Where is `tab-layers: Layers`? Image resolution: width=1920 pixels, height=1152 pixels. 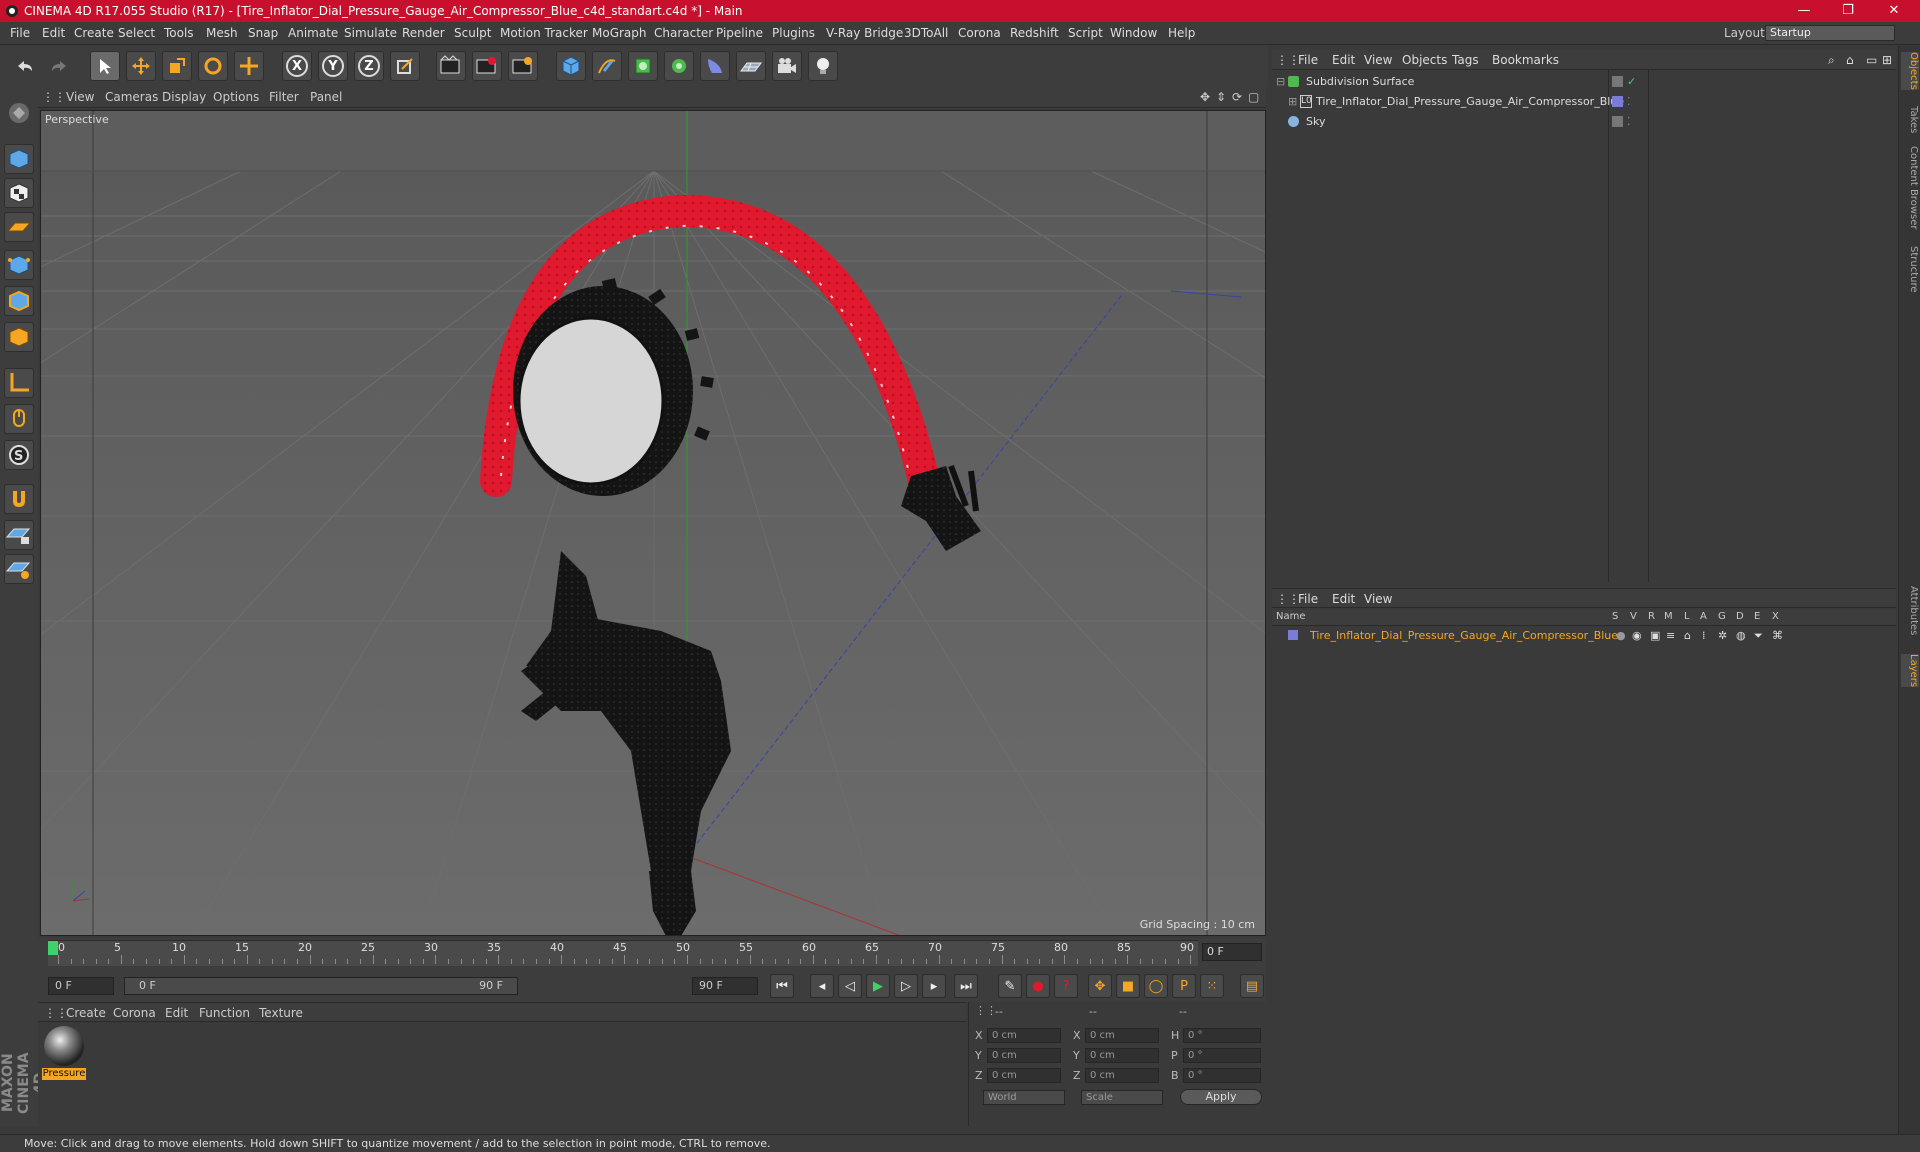 tab-layers: Layers is located at coordinates (1910, 671).